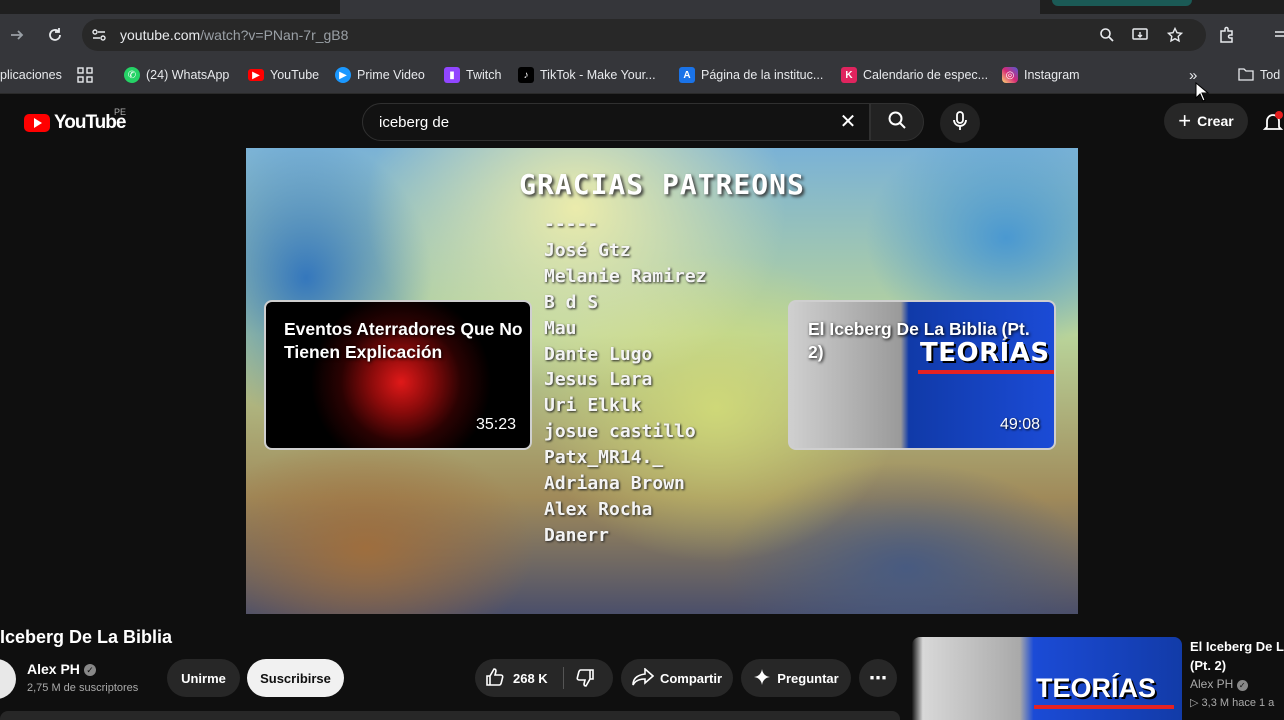  I want to click on bookmark-apps: plicaciones, so click(31, 75).